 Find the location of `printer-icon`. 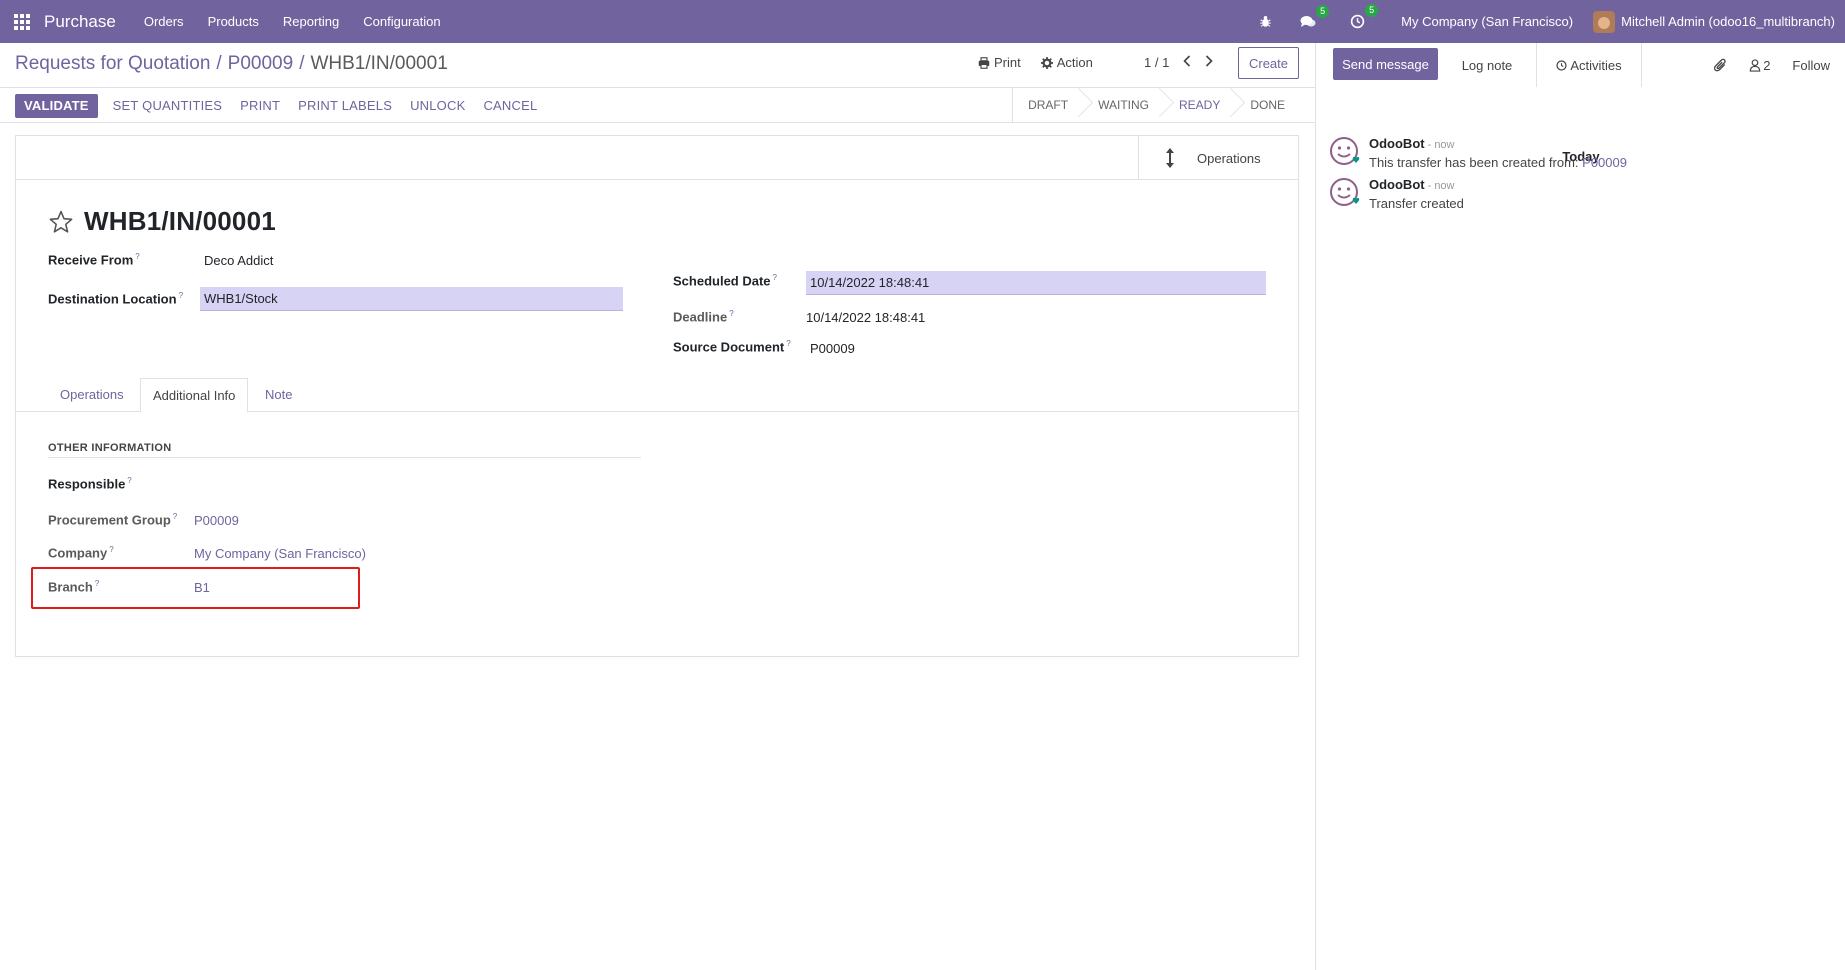

printer-icon is located at coordinates (984, 62).